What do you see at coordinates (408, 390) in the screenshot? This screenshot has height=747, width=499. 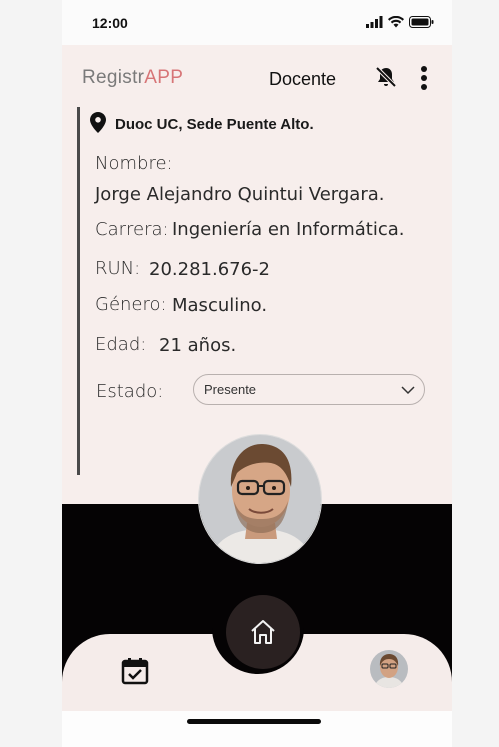 I see `chevron-down-icon` at bounding box center [408, 390].